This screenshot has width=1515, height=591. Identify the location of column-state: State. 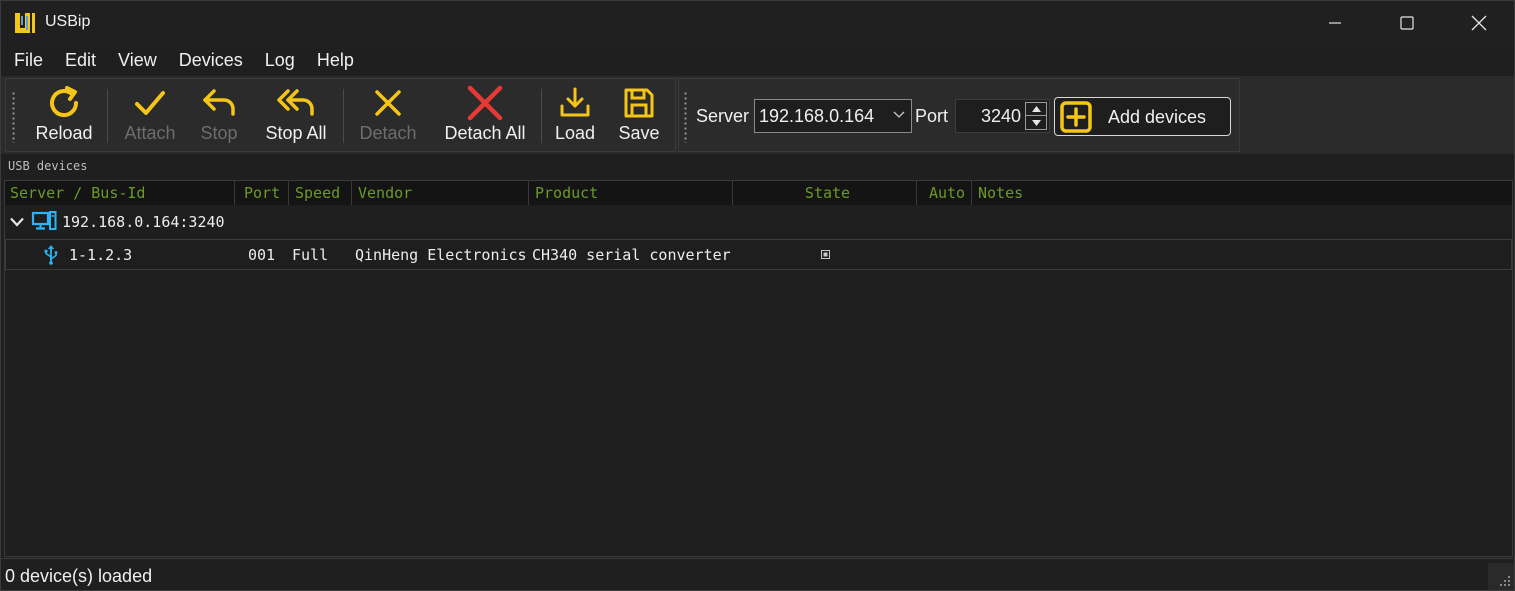
(825, 193).